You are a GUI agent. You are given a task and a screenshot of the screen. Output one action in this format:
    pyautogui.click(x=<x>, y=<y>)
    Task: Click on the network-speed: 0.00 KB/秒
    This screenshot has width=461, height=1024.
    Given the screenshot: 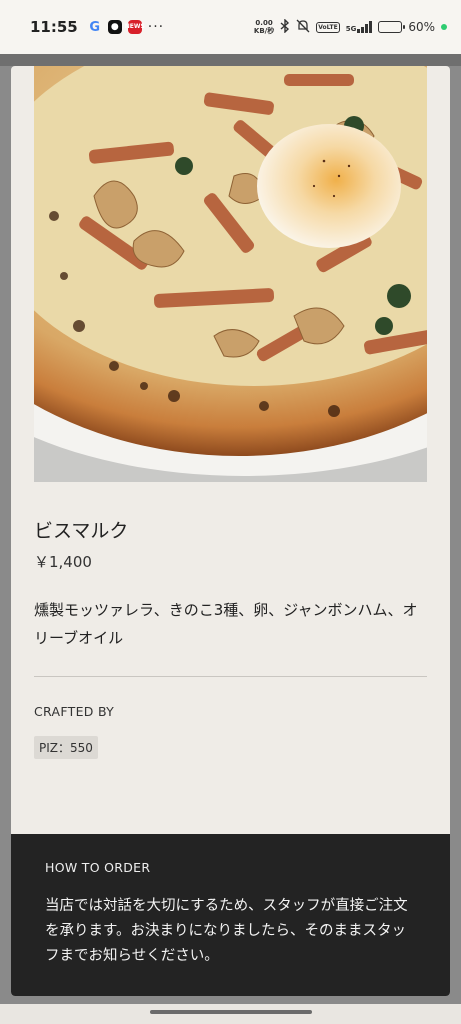 What is the action you would take?
    pyautogui.click(x=264, y=27)
    